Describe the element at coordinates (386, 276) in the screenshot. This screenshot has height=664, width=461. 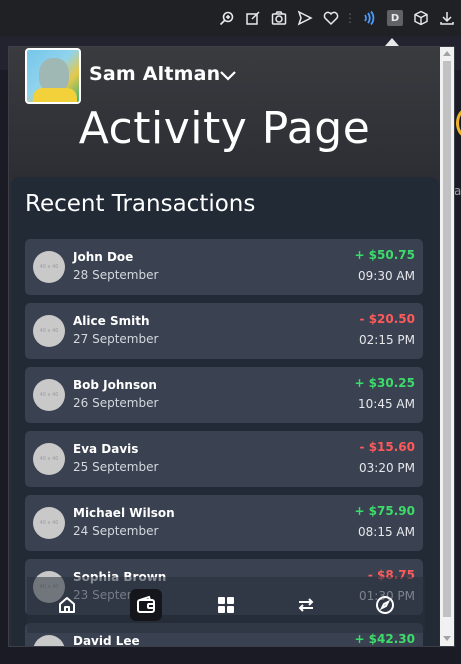
I see `transaction-time: 09:30 AM` at that location.